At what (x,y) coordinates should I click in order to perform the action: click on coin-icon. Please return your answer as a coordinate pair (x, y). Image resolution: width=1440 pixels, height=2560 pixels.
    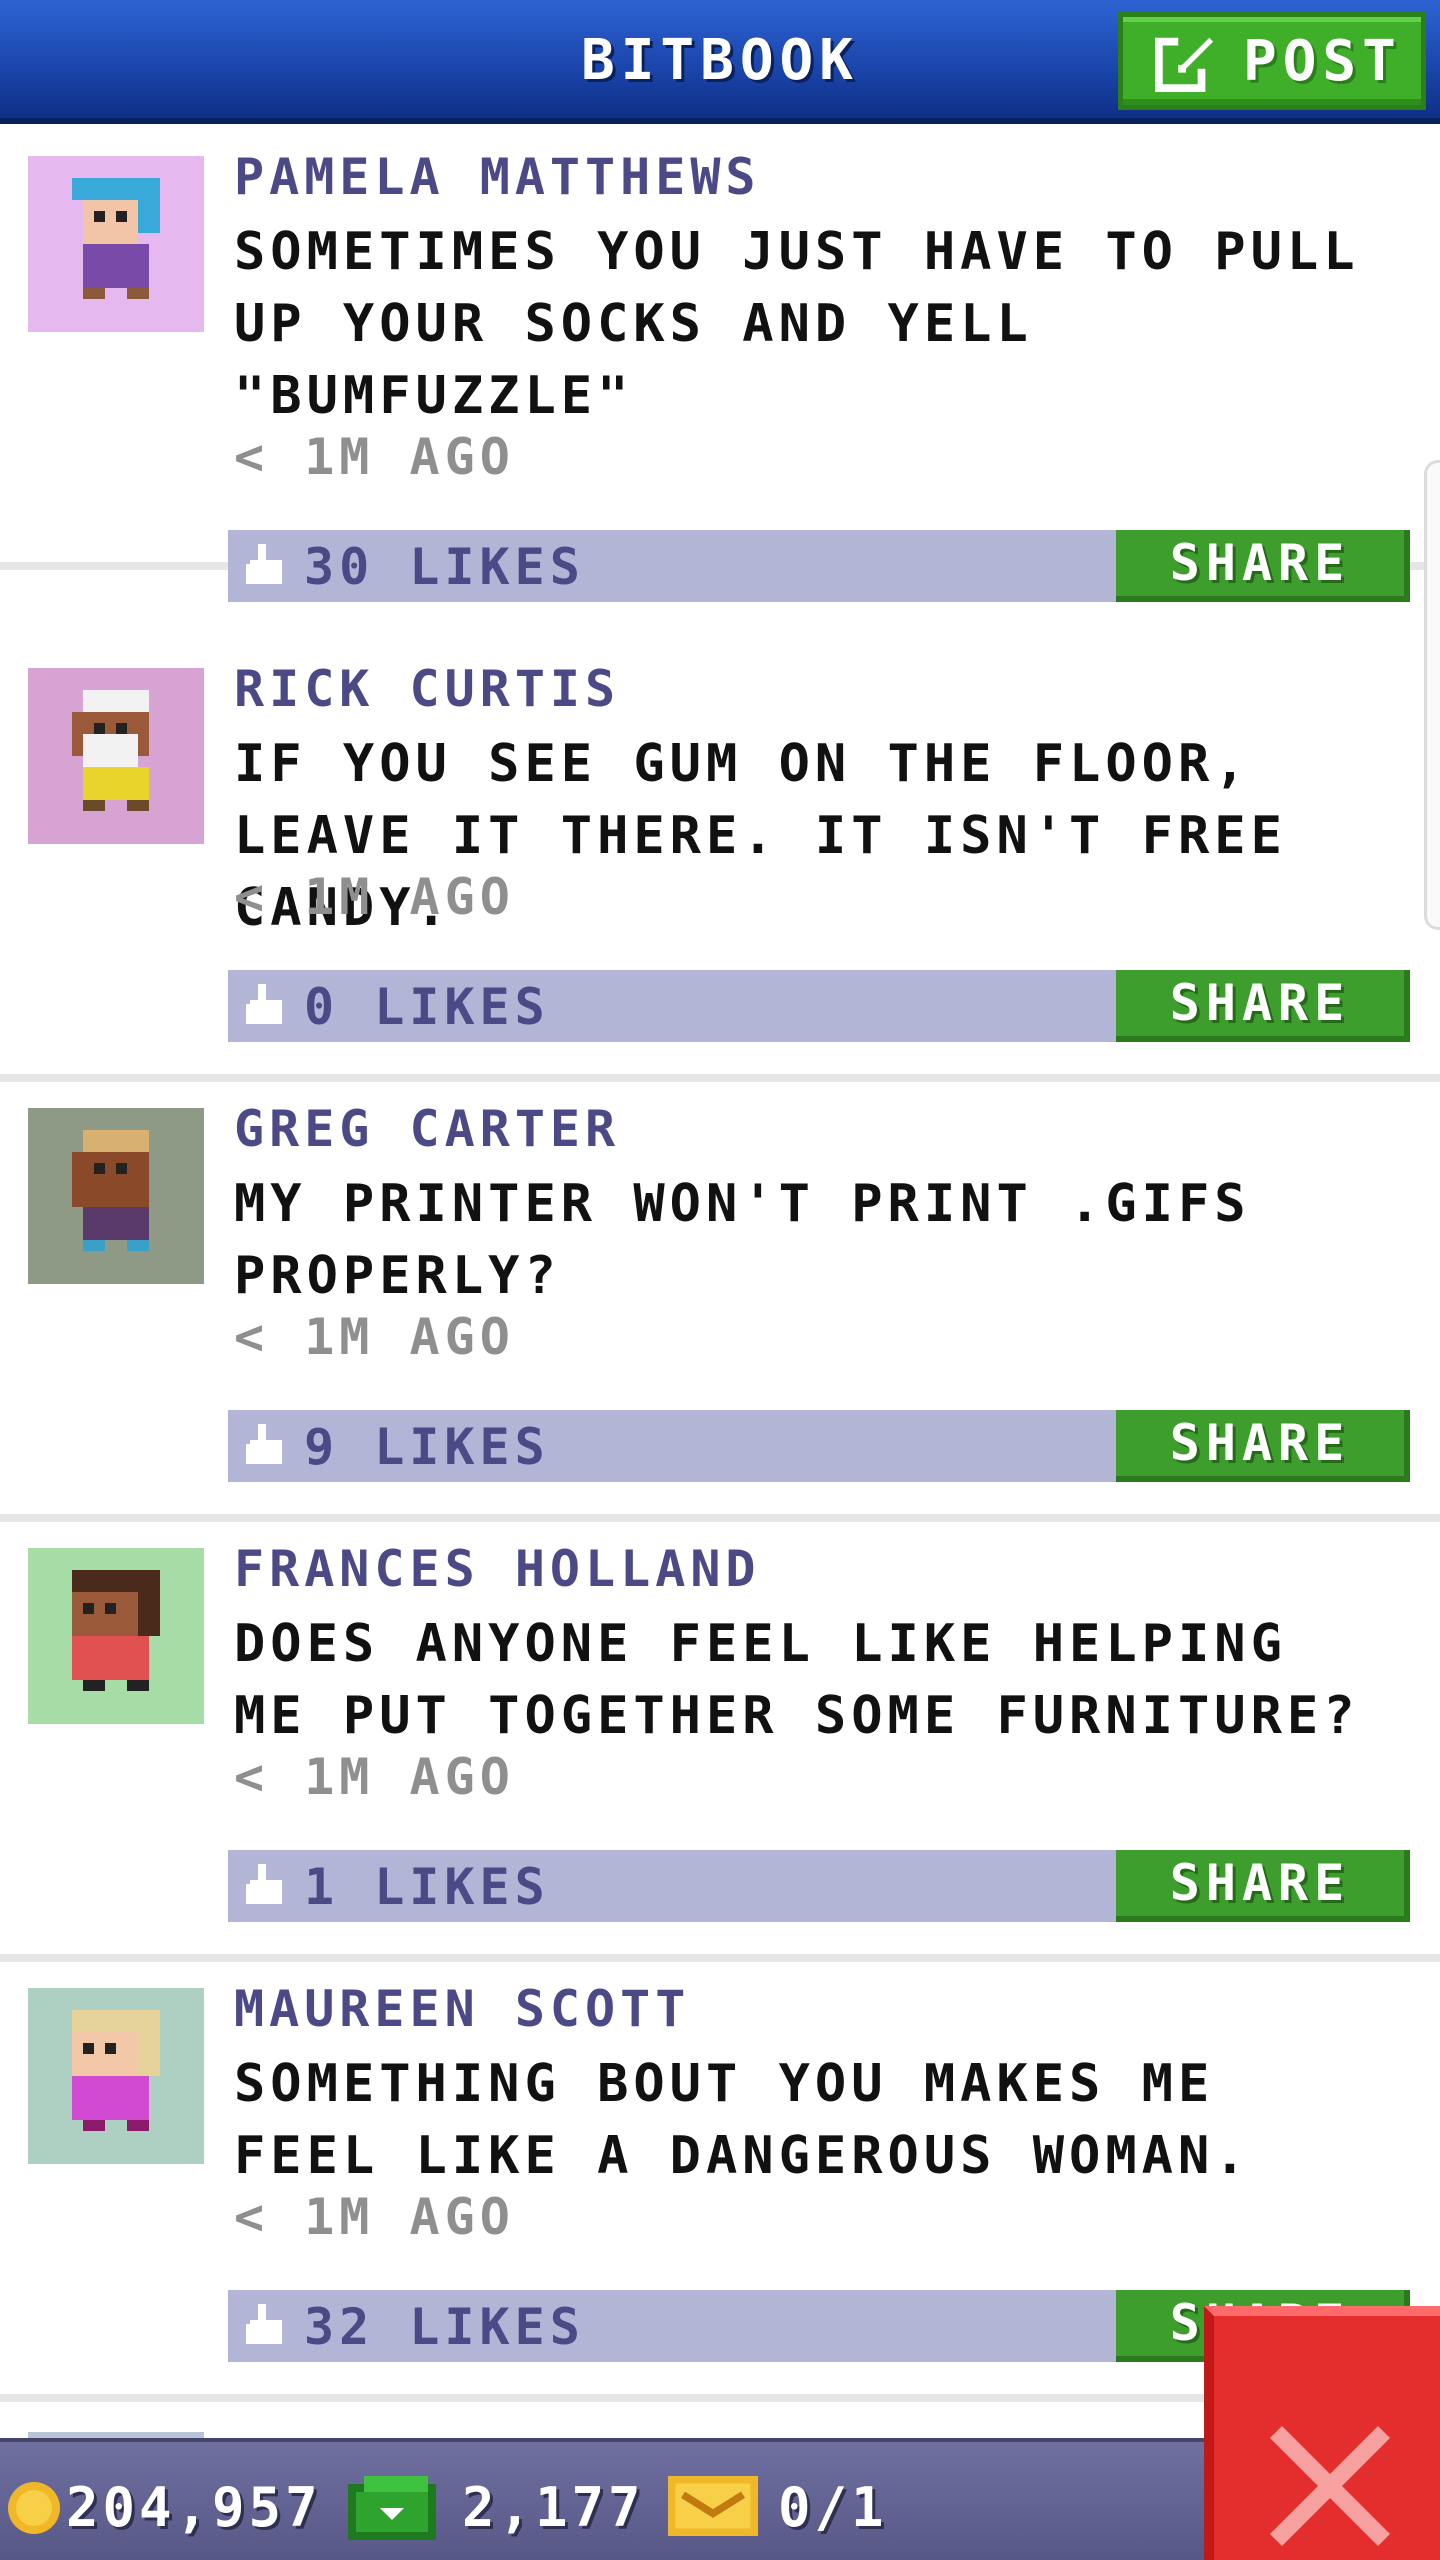
    Looking at the image, I should click on (34, 2508).